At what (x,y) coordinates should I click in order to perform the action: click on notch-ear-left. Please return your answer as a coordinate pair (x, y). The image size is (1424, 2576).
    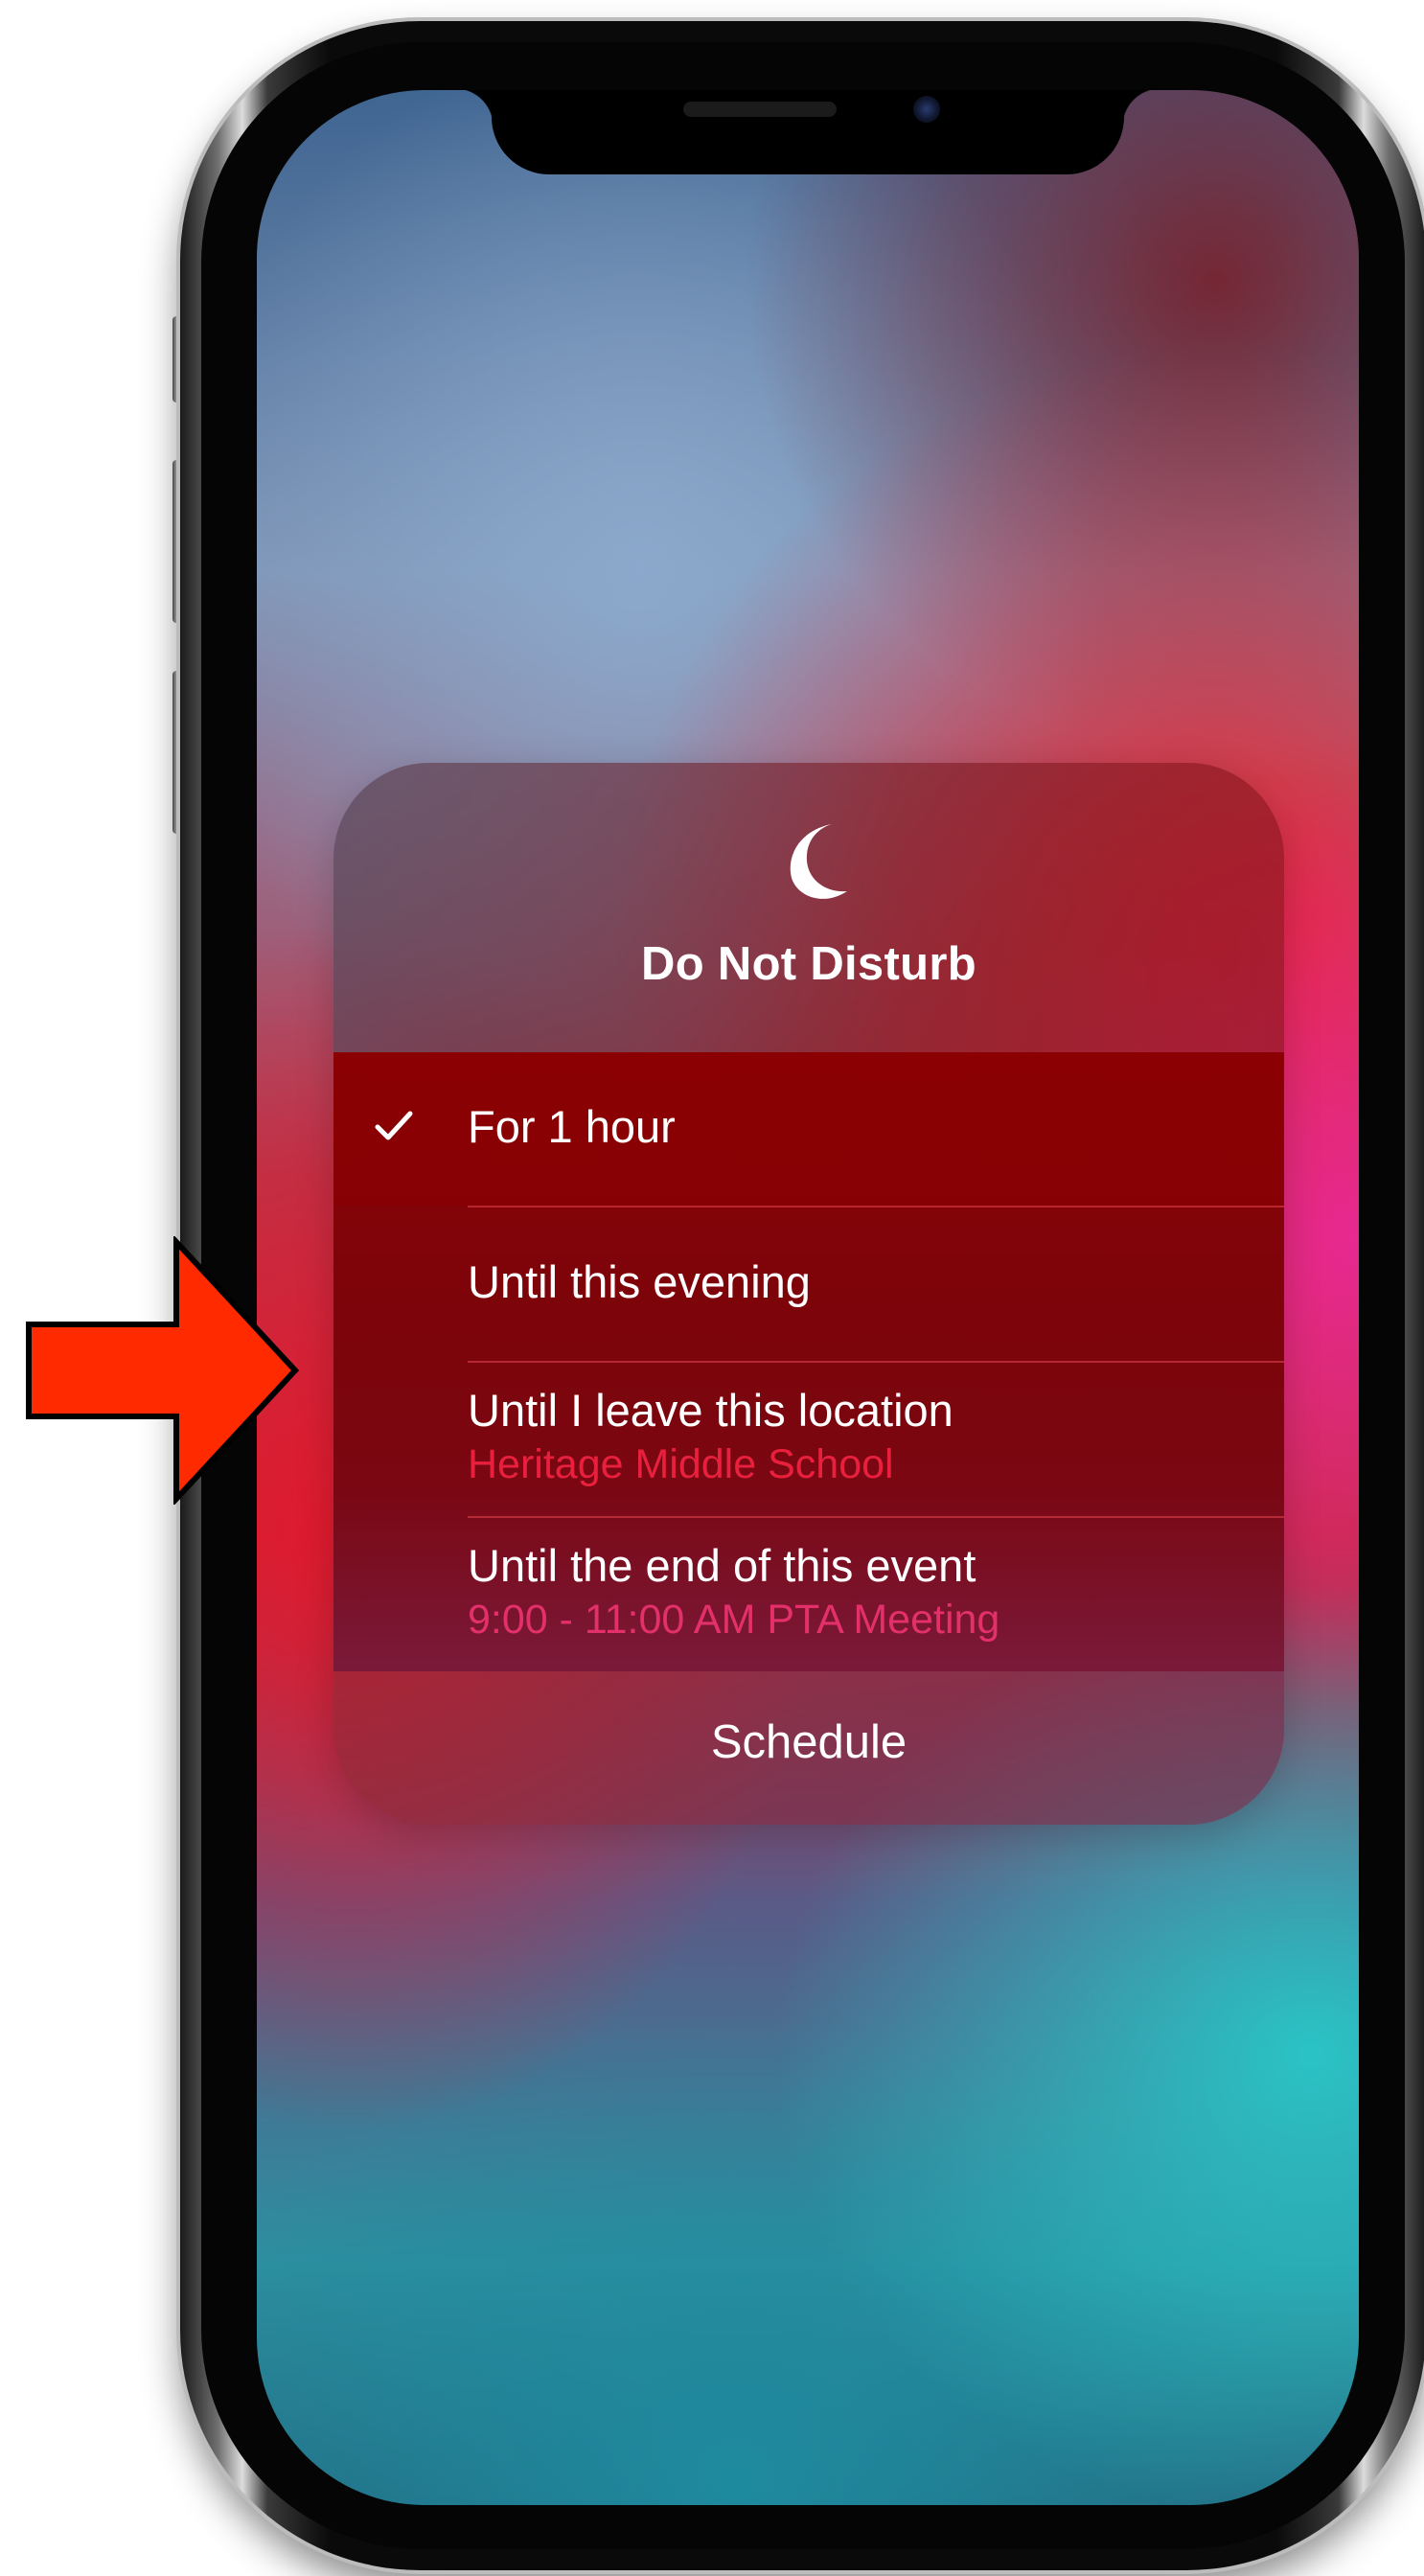
    Looking at the image, I should click on (474, 108).